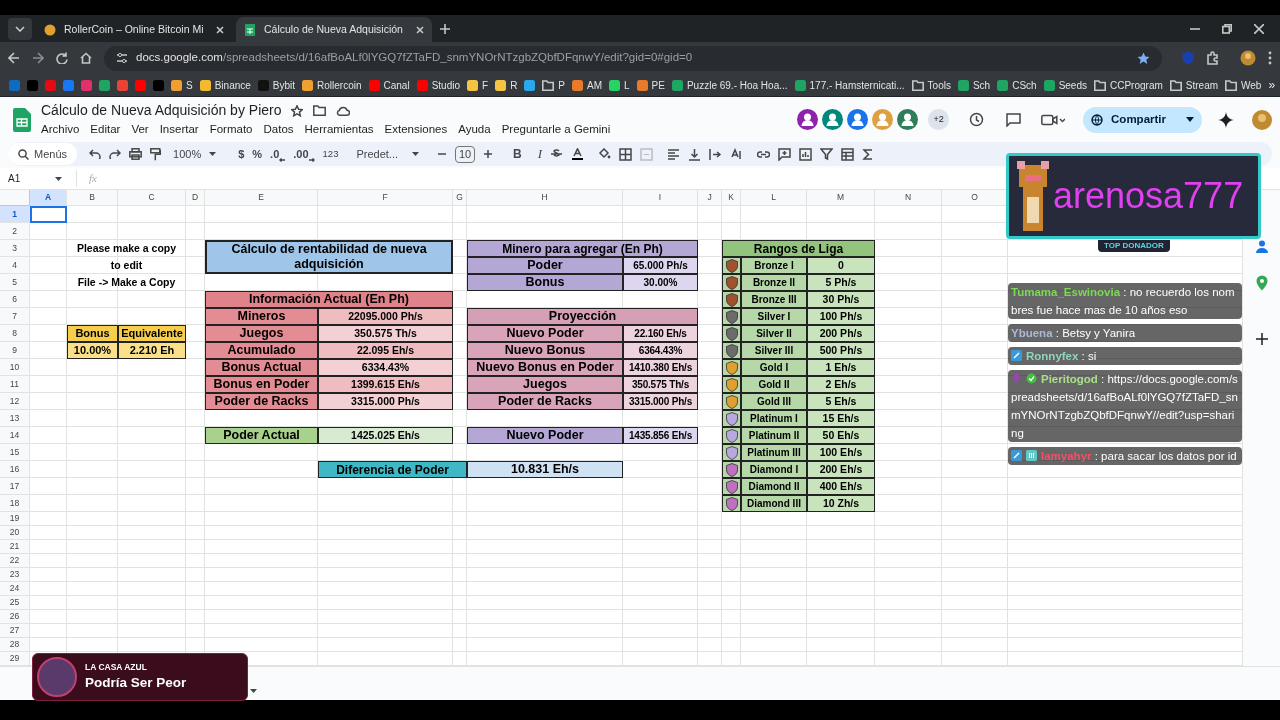  What do you see at coordinates (37, 178) in the screenshot?
I see `name-box: A1` at bounding box center [37, 178].